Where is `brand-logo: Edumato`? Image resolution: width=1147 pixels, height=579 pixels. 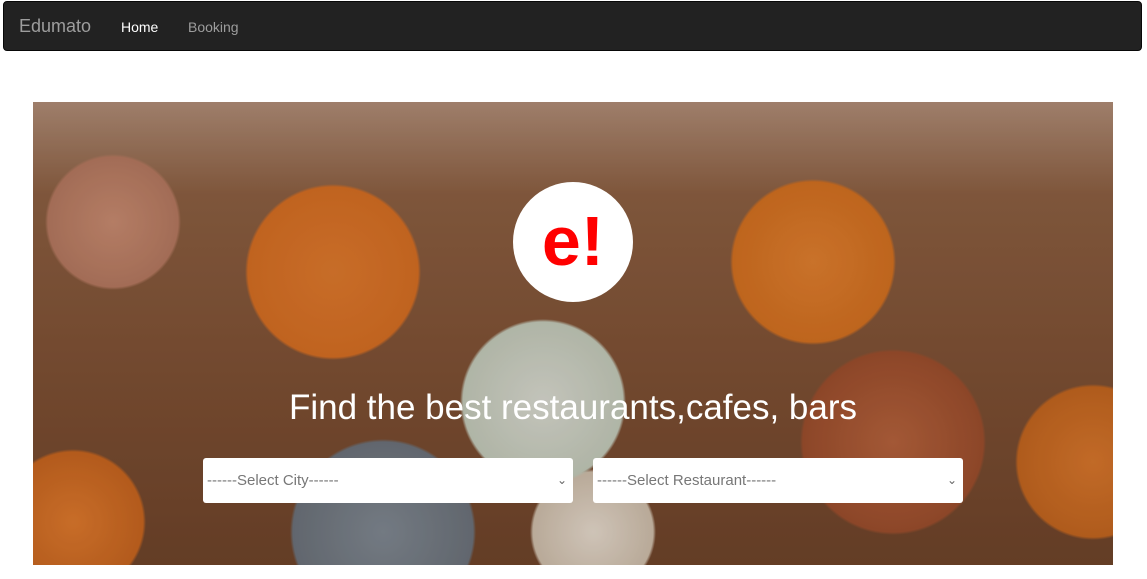
brand-logo: Edumato is located at coordinates (55, 26).